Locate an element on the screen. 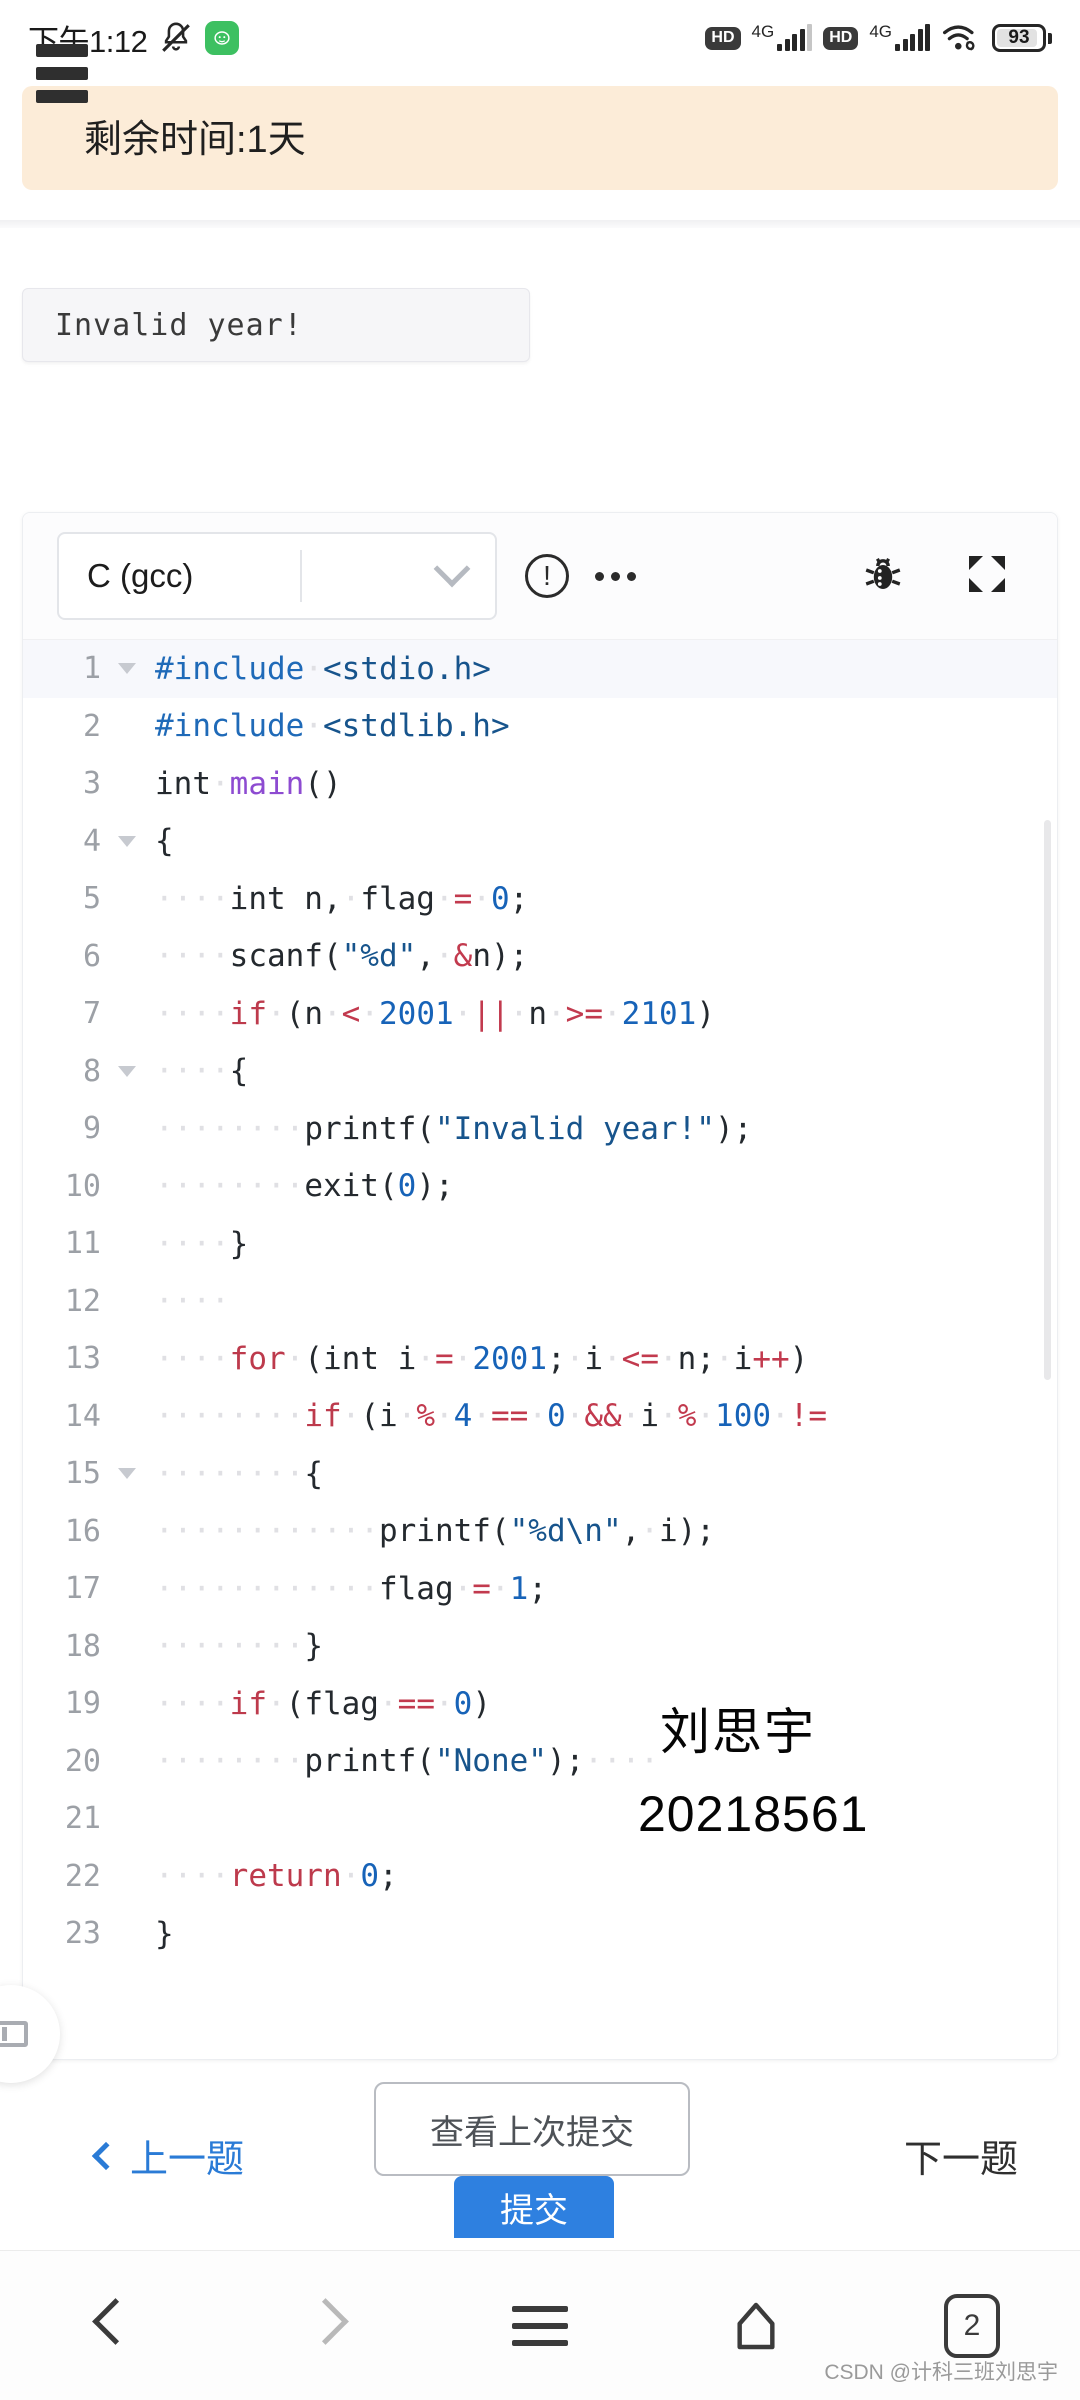 The height and width of the screenshot is (2400, 1080). code-line: 5 ····int n,·flag·=·0; is located at coordinates (540, 899).